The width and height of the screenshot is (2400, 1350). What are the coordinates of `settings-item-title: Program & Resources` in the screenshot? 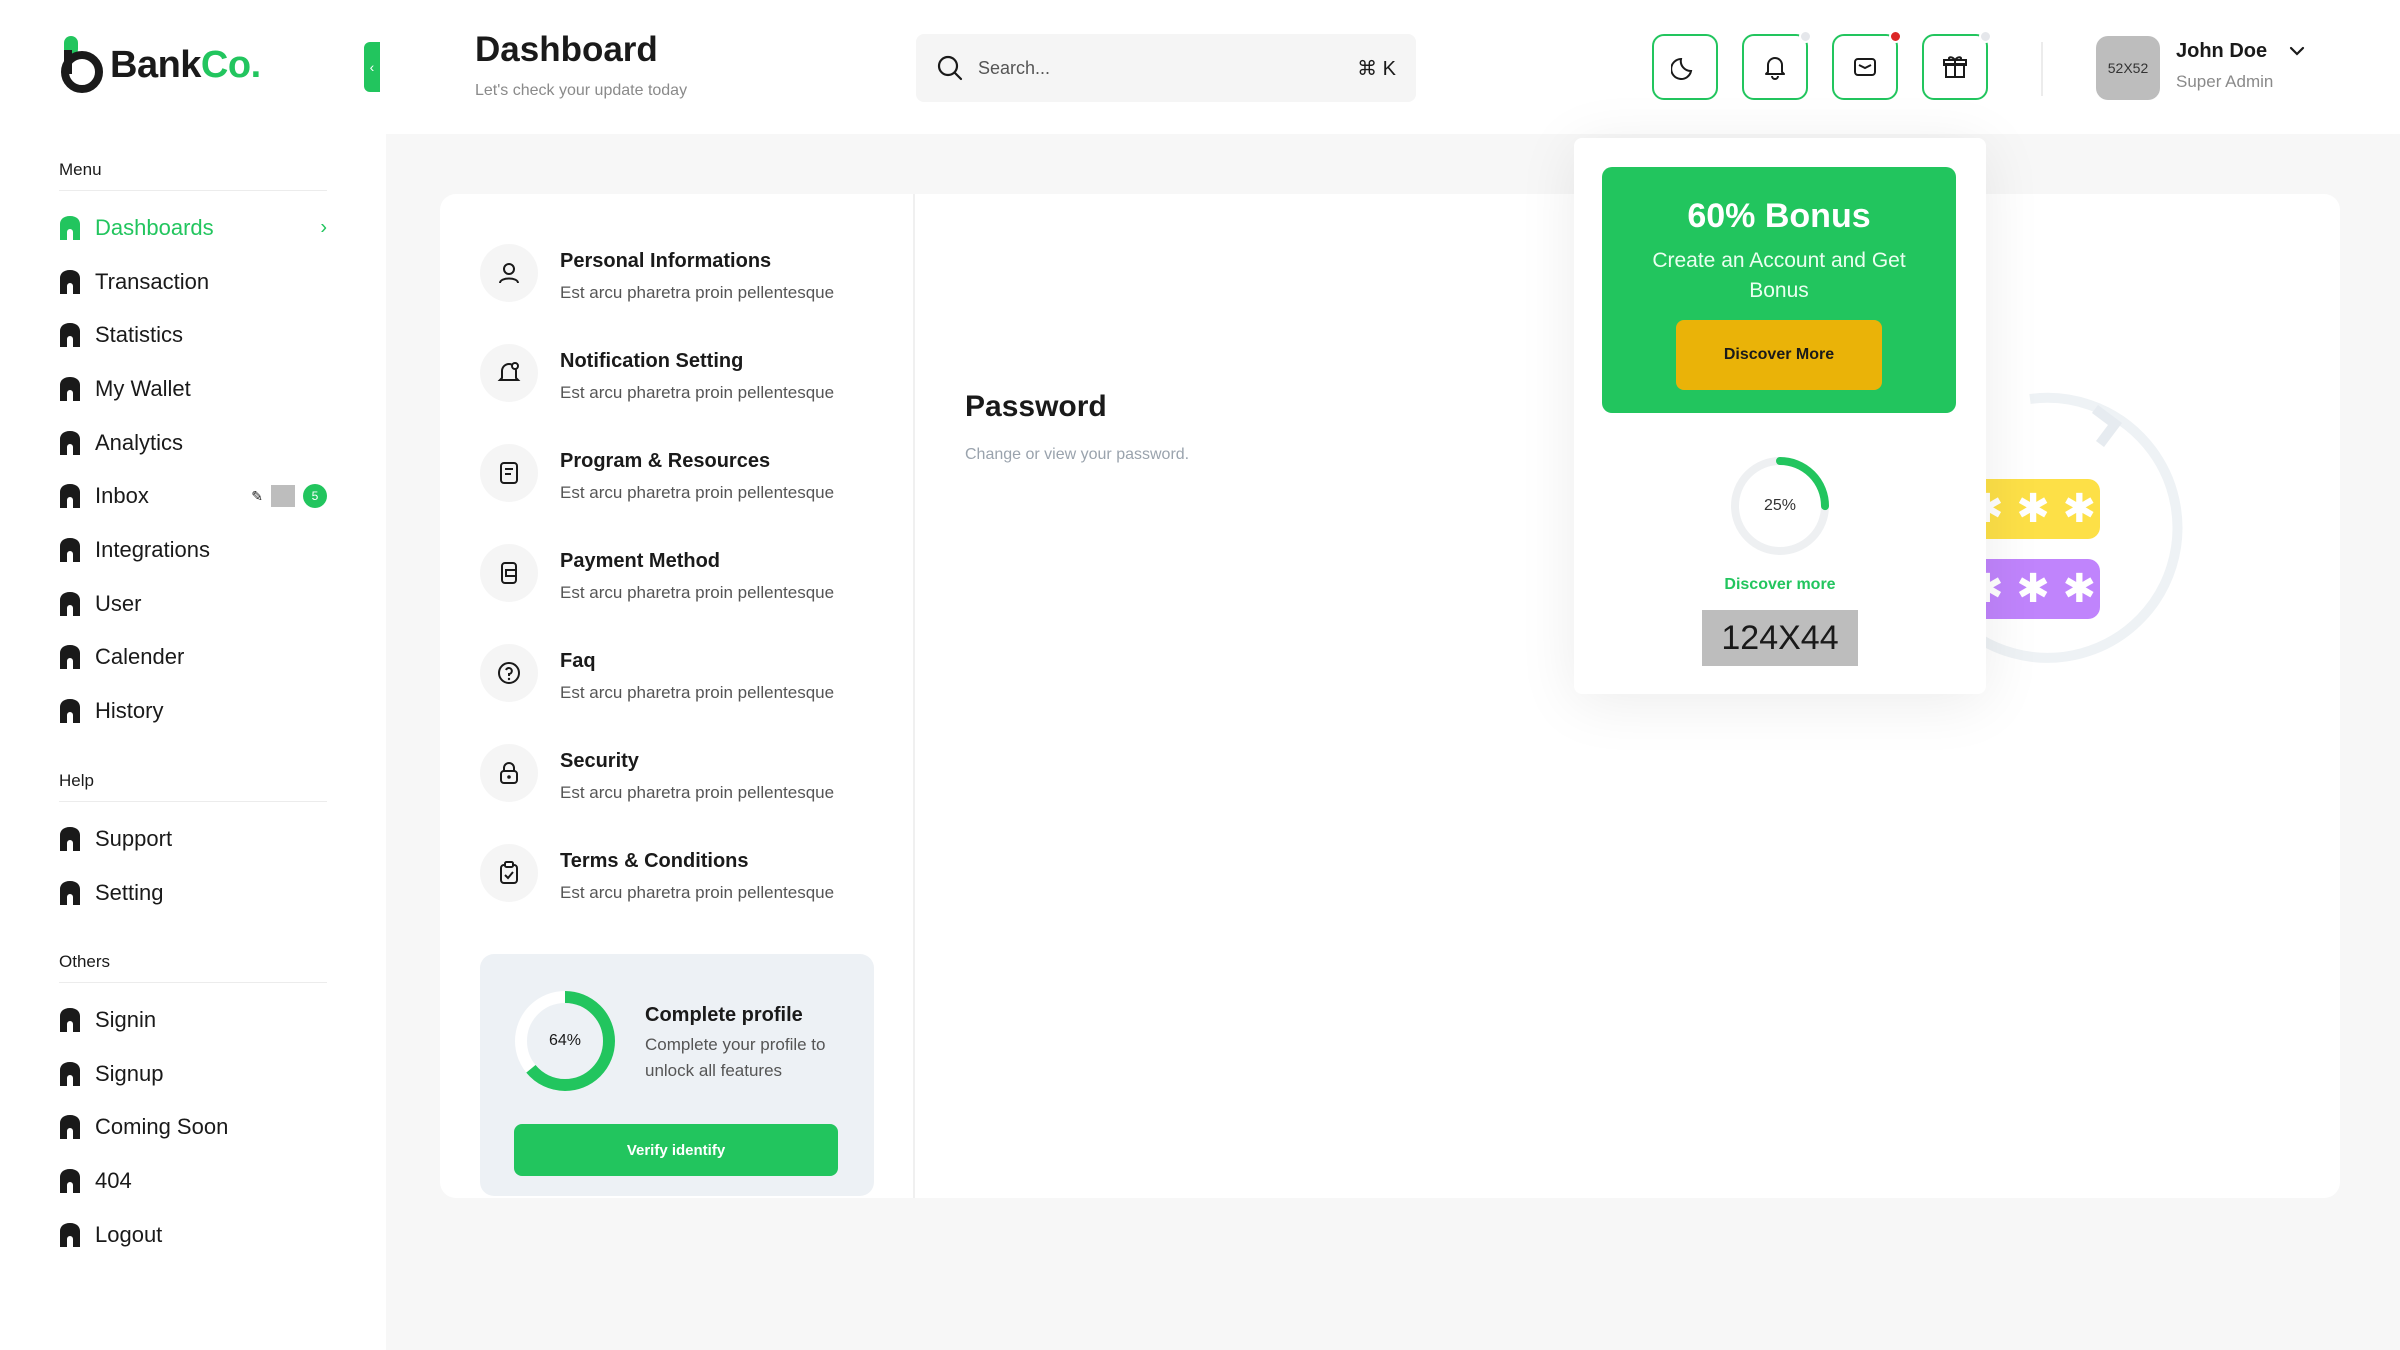 It's located at (665, 461).